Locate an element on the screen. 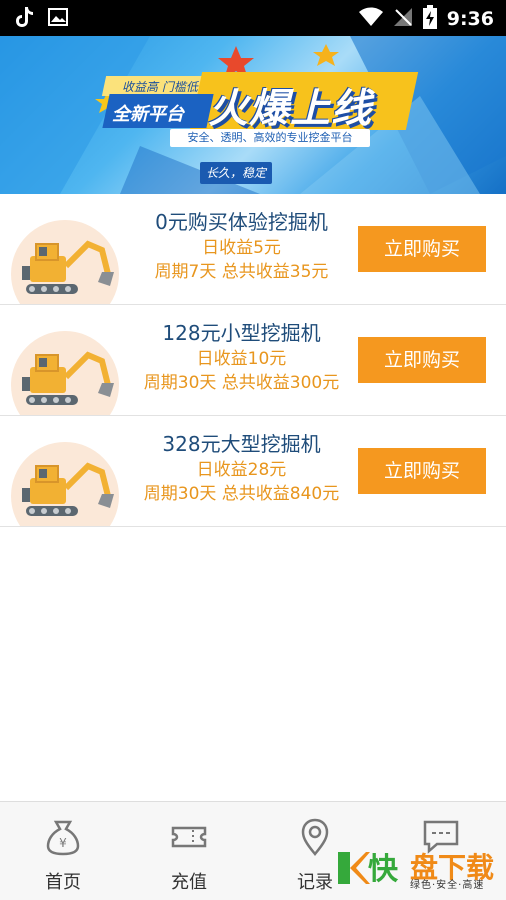 Image resolution: width=506 pixels, height=900 pixels. banner-subhead: 全新平台 is located at coordinates (148, 114).